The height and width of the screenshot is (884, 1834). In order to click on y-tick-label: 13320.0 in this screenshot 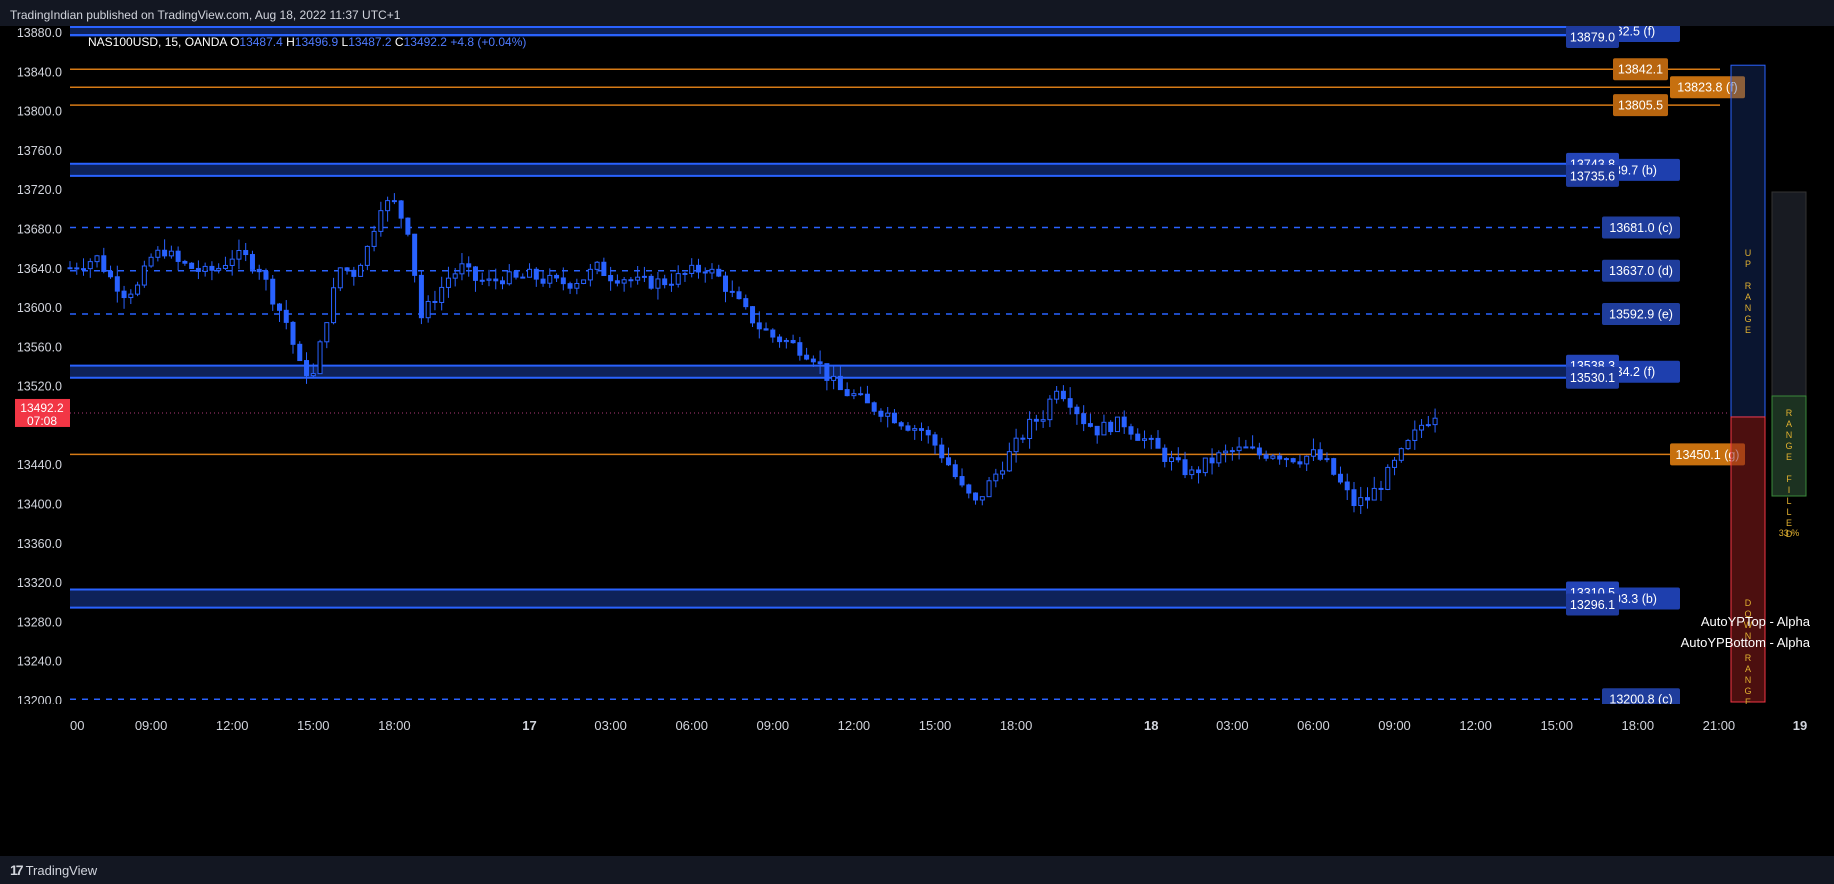, I will do `click(39, 583)`.